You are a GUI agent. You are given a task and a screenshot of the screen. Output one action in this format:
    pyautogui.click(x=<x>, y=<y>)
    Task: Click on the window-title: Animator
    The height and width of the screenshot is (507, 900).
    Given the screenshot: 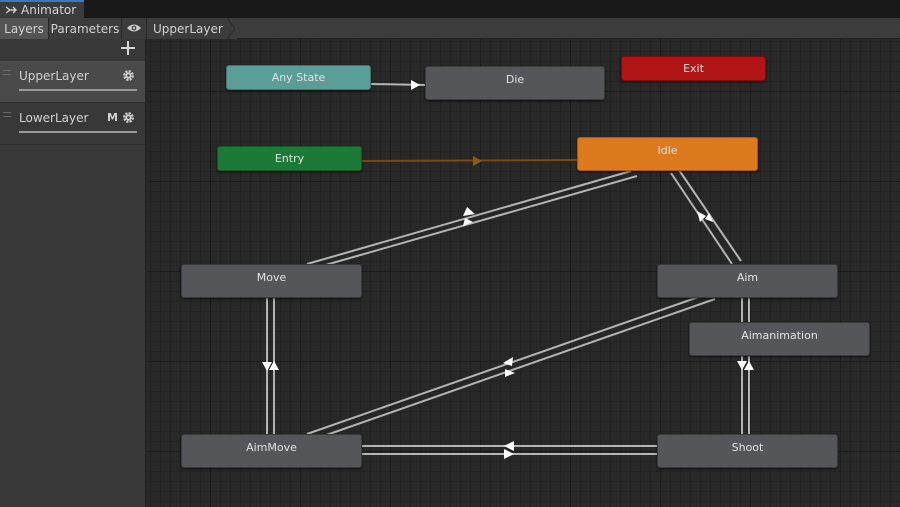 What is the action you would take?
    pyautogui.click(x=49, y=10)
    